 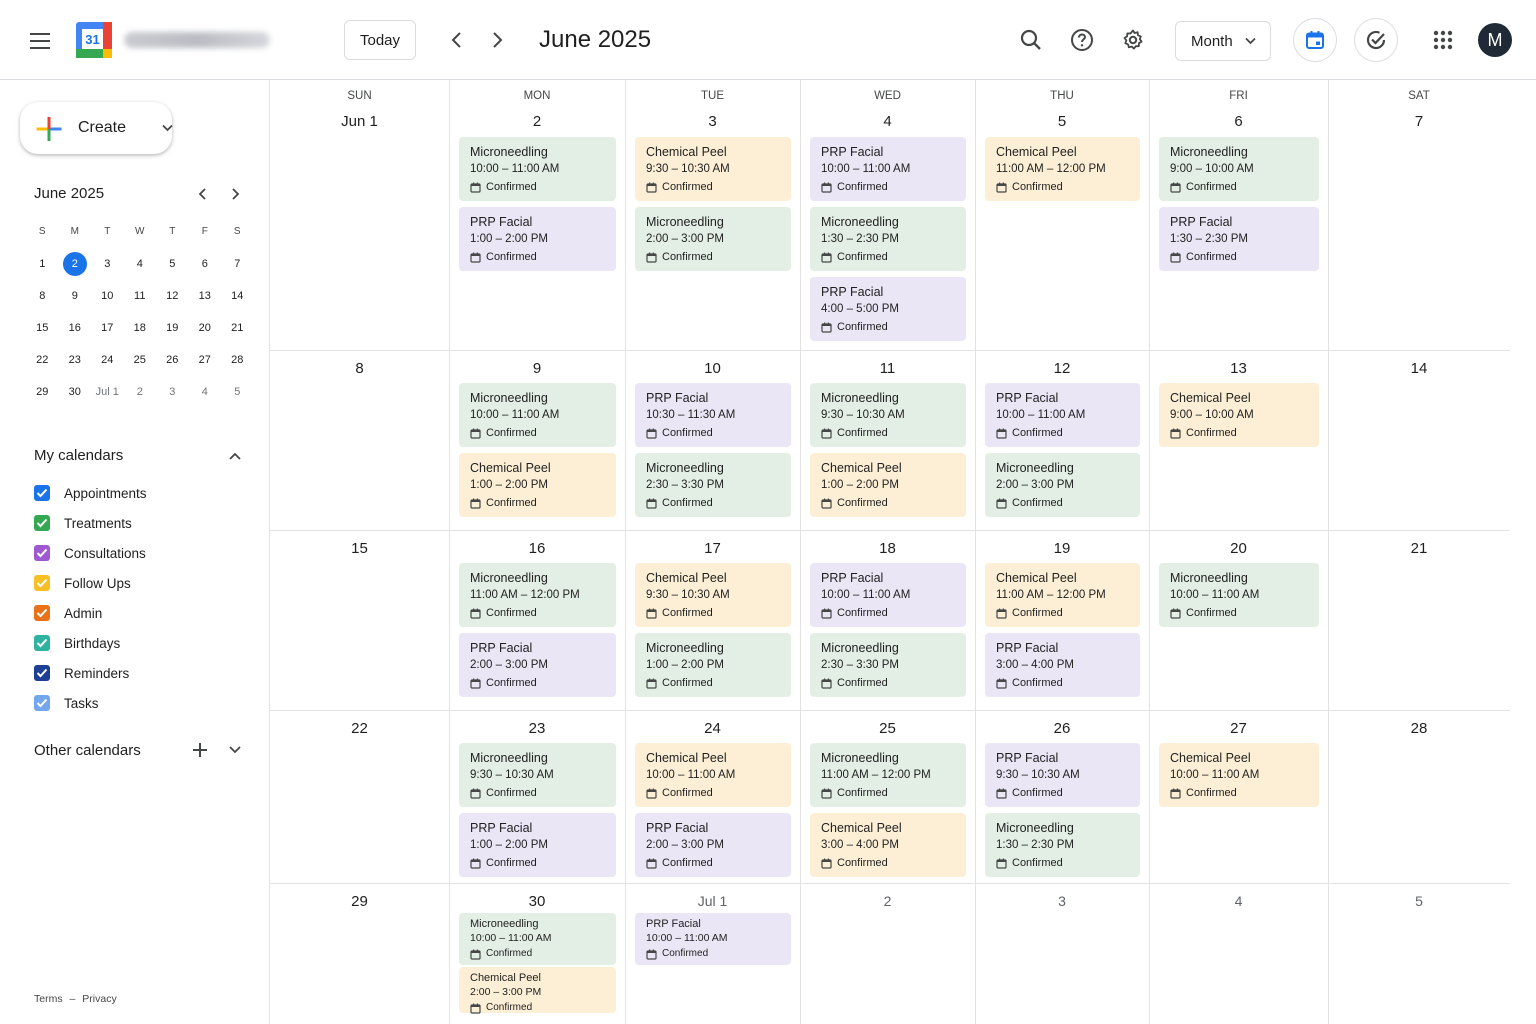 I want to click on day-number: 3, so click(x=712, y=121).